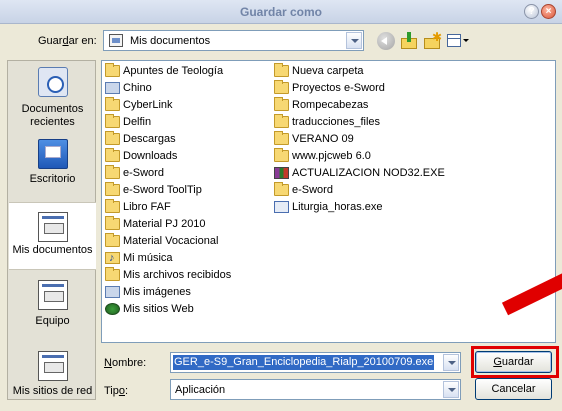 This screenshot has height=411, width=562. Describe the element at coordinates (515, 362) in the screenshot. I see `highlight-box` at that location.